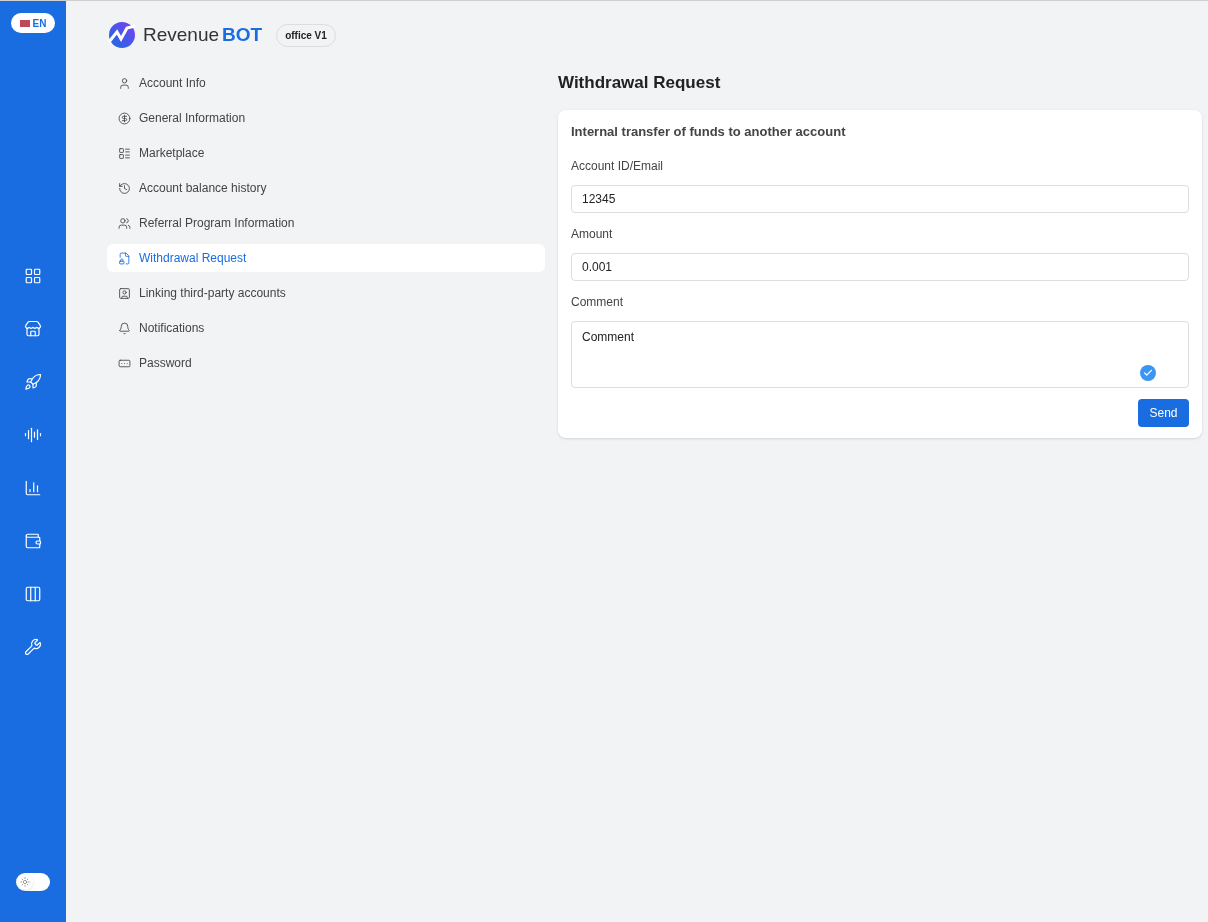 The image size is (1208, 922). What do you see at coordinates (326, 223) in the screenshot?
I see `nav-item: Referral Program Information` at bounding box center [326, 223].